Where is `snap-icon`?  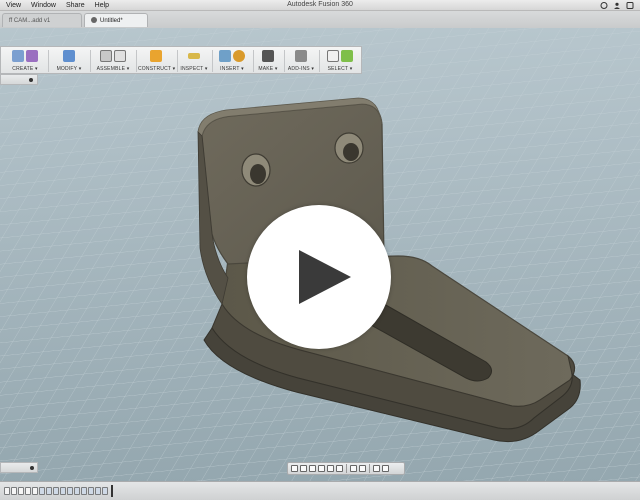 snap-icon is located at coordinates (385, 468).